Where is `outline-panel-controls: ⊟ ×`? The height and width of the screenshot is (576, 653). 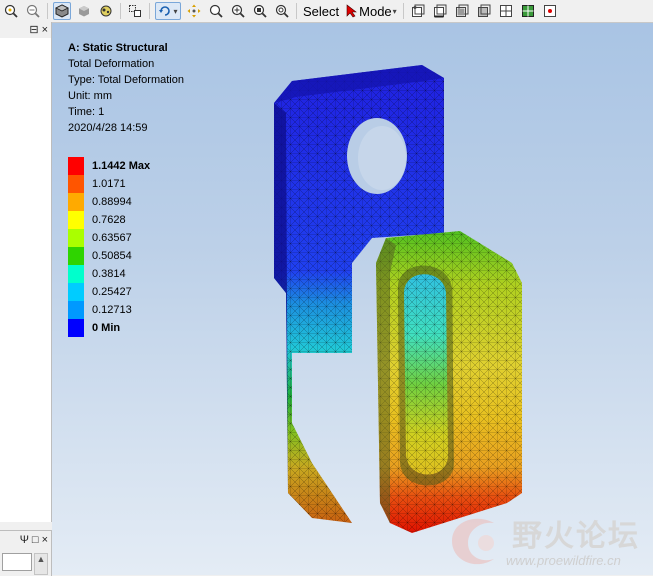
outline-panel-controls: ⊟ × is located at coordinates (25, 30).